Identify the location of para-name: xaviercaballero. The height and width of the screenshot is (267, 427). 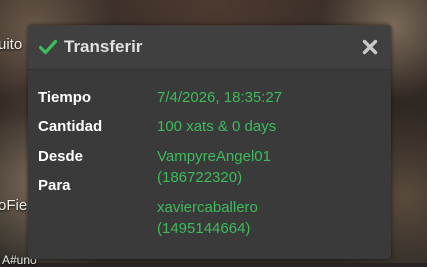
(207, 207).